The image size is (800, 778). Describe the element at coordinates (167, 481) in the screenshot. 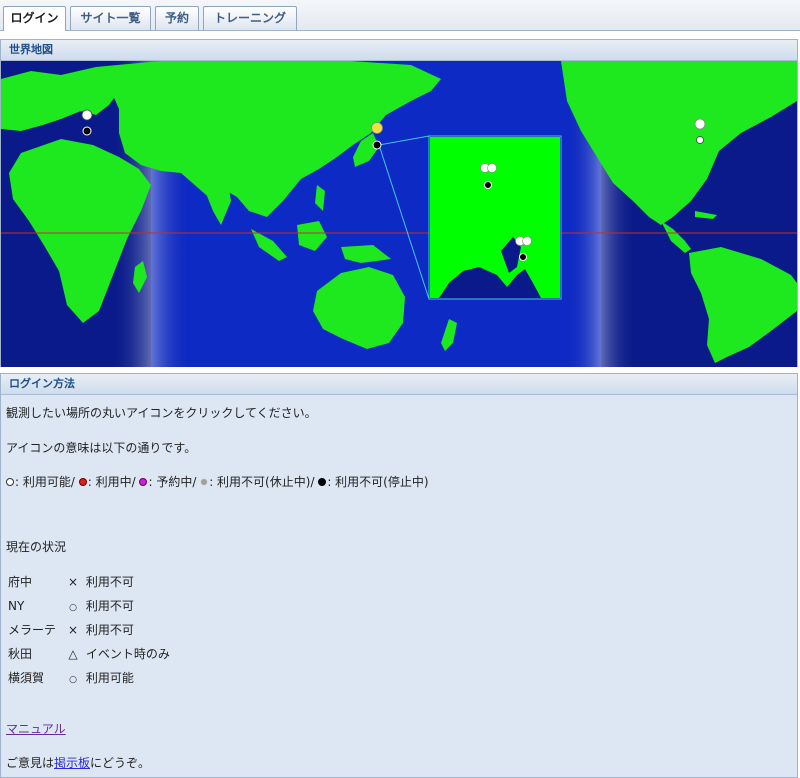

I see `legend-reserved: : 予約中 /` at that location.